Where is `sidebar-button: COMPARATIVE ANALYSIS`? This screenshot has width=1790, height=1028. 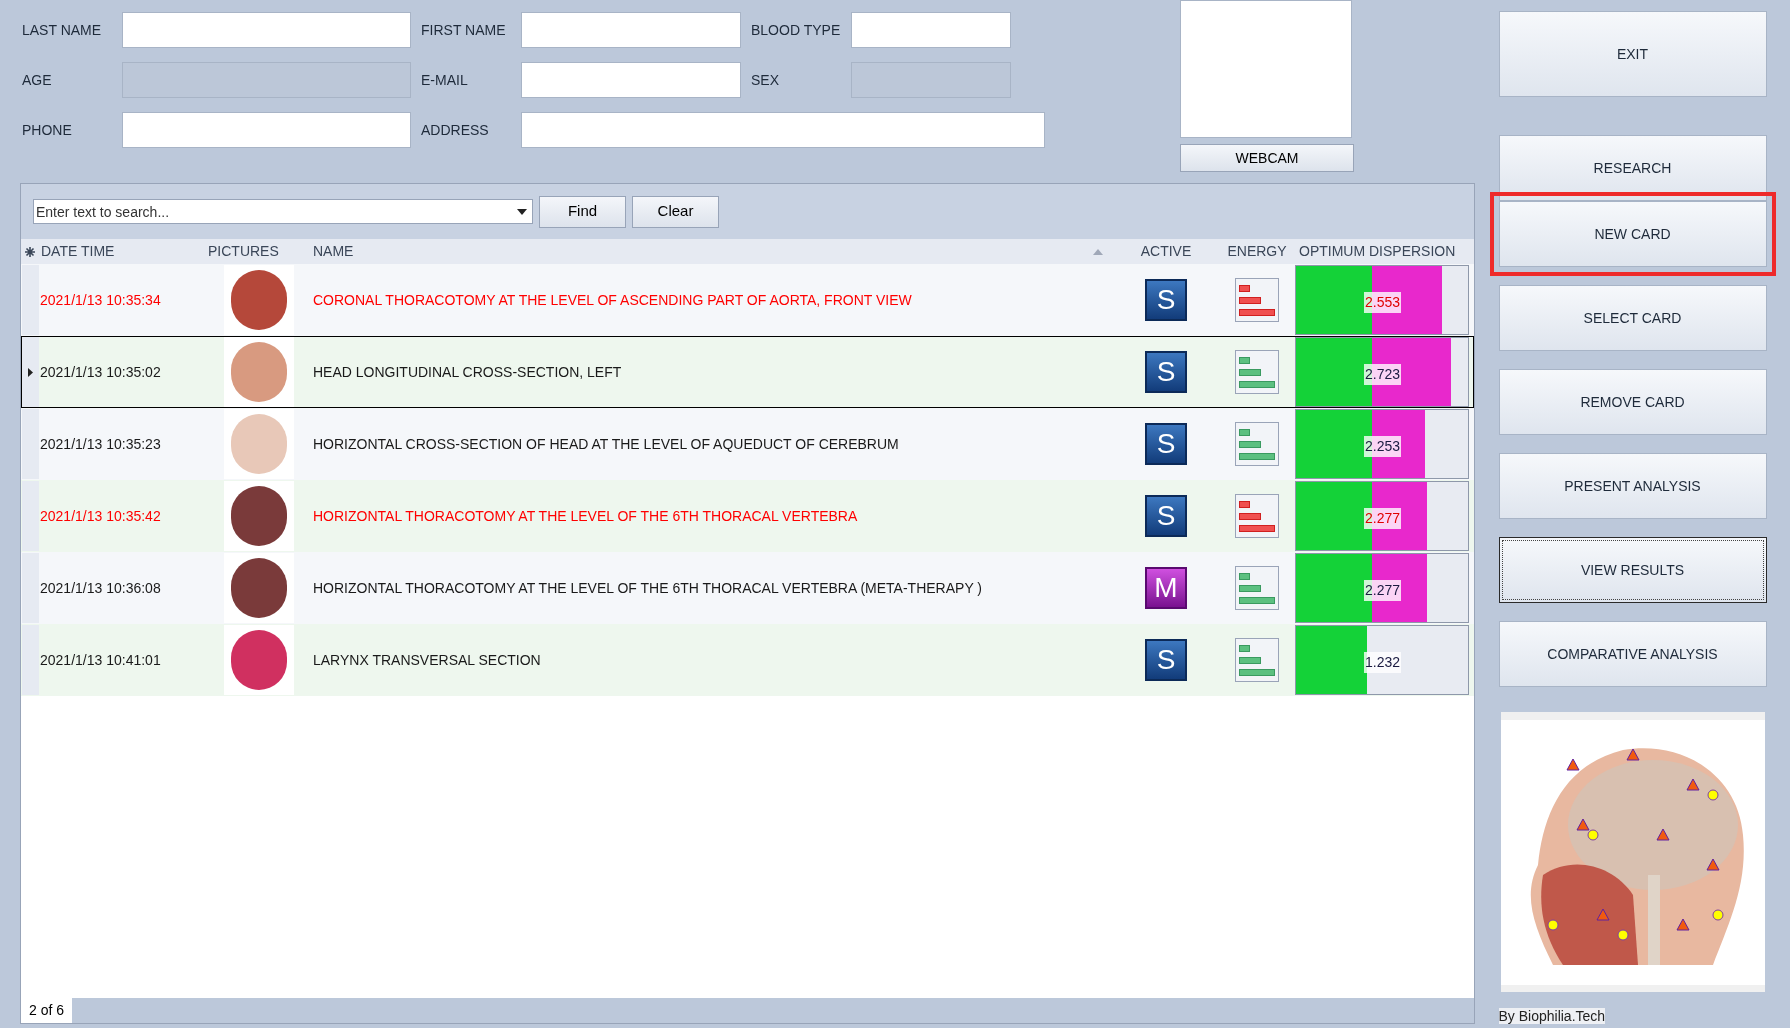 sidebar-button: COMPARATIVE ANALYSIS is located at coordinates (1632, 654).